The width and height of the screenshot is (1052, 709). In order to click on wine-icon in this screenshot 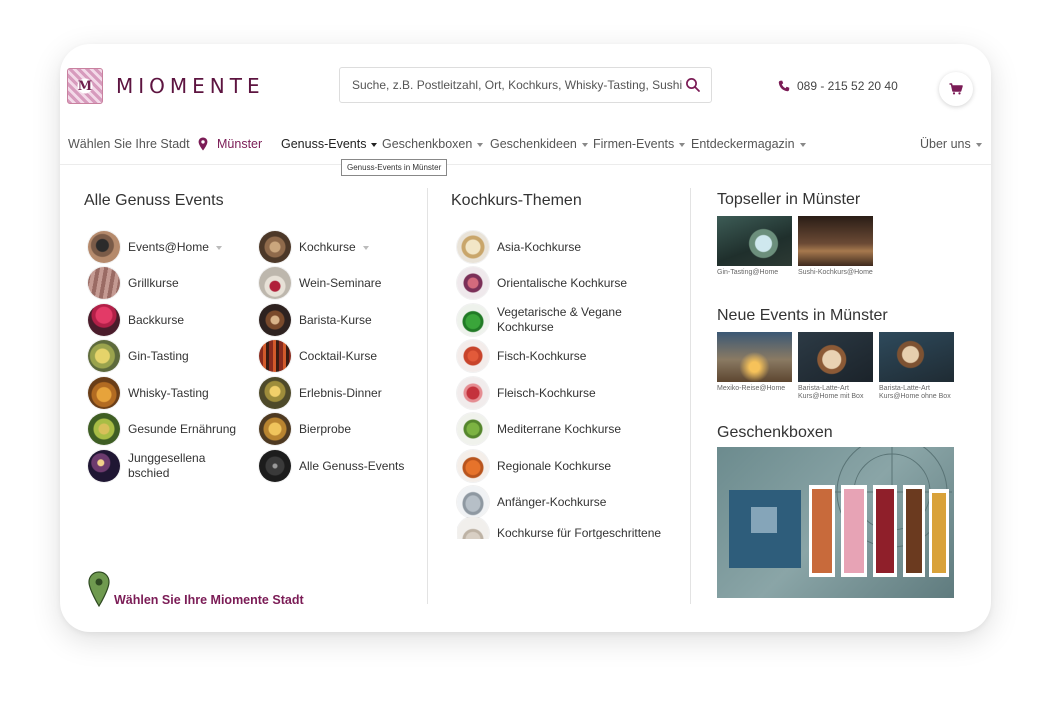, I will do `click(275, 283)`.